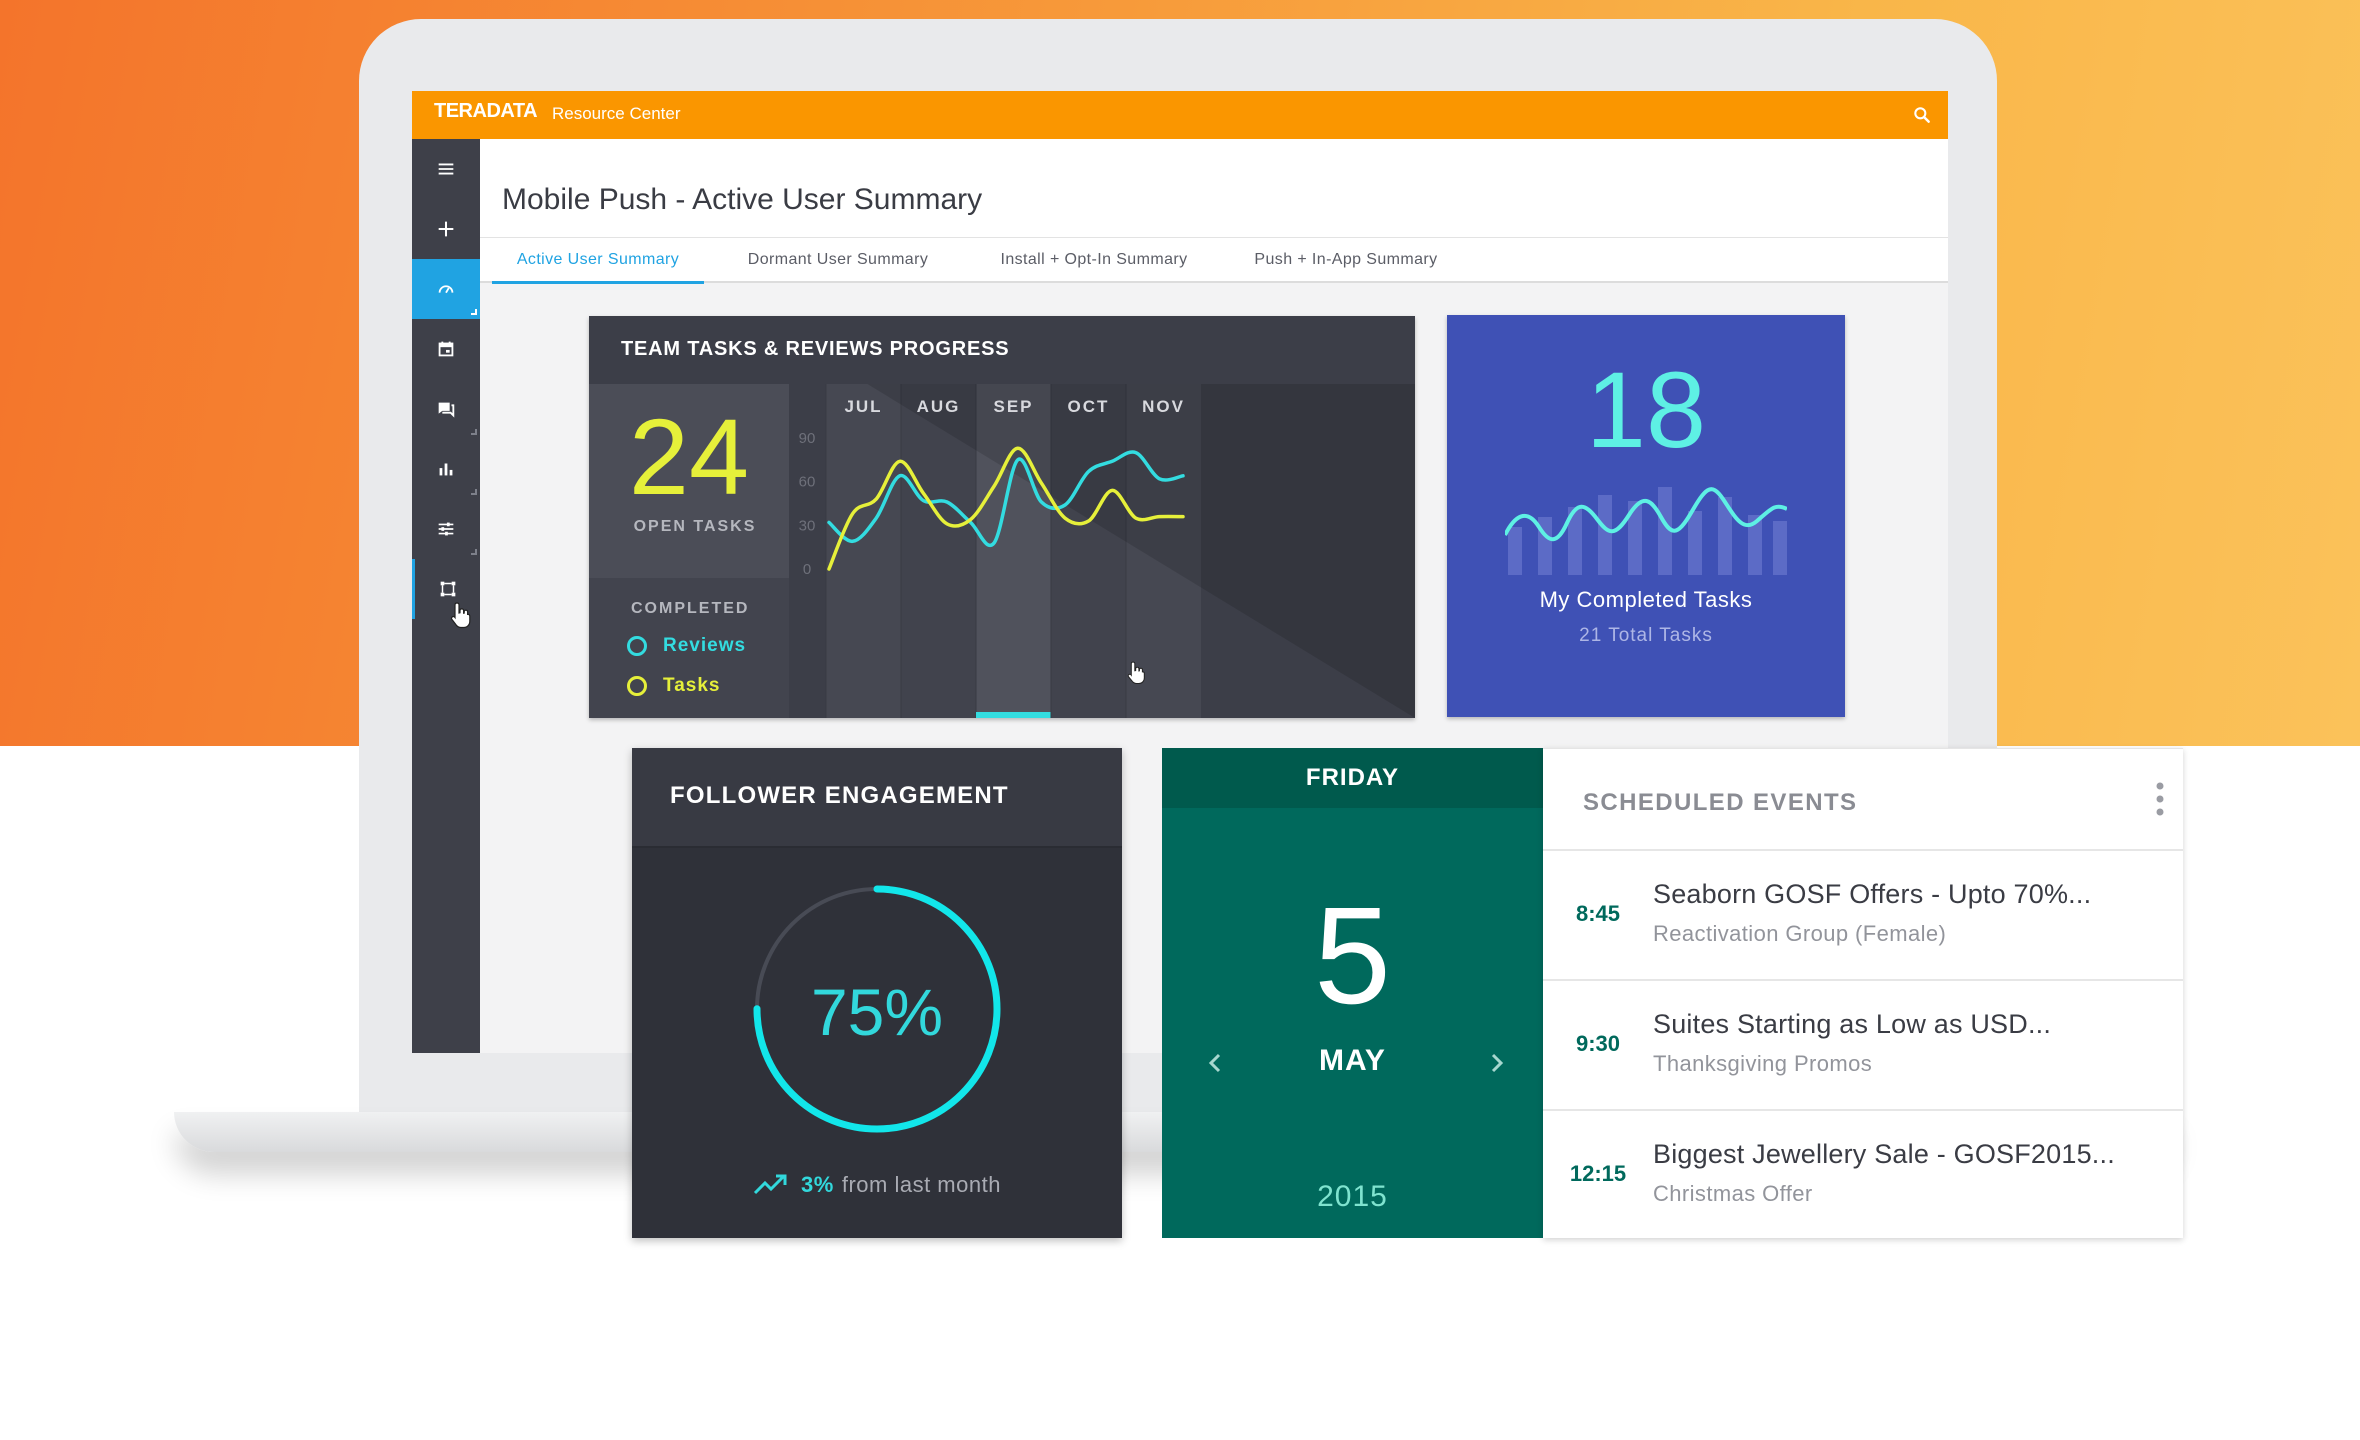  Describe the element at coordinates (1352, 778) in the screenshot. I see `weekday: FRIDAY` at that location.